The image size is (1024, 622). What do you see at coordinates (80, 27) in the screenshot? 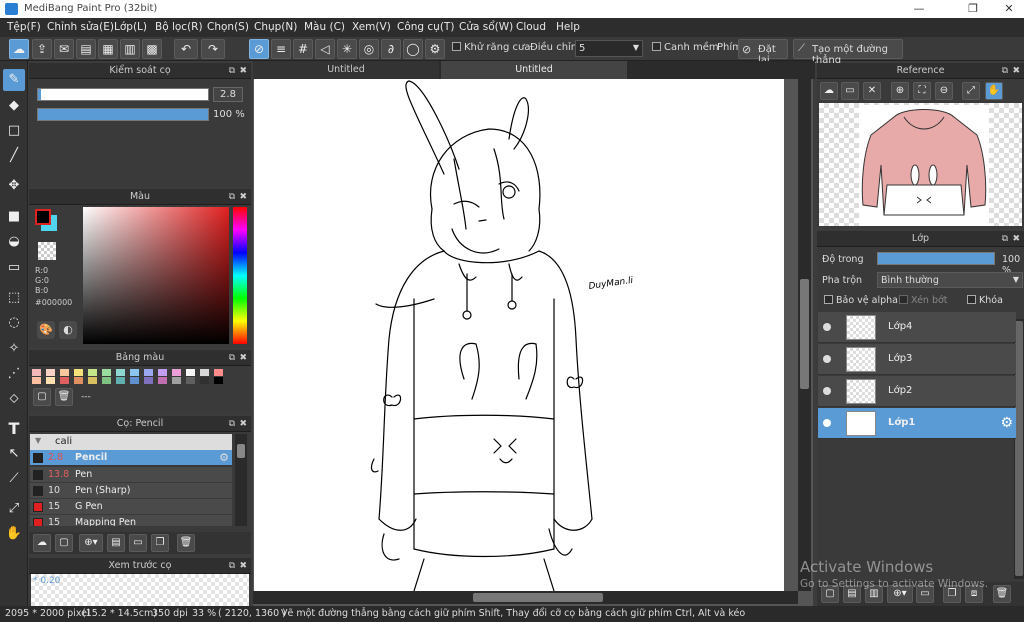
I see `menu-edit: Chỉnh sửa(E)` at bounding box center [80, 27].